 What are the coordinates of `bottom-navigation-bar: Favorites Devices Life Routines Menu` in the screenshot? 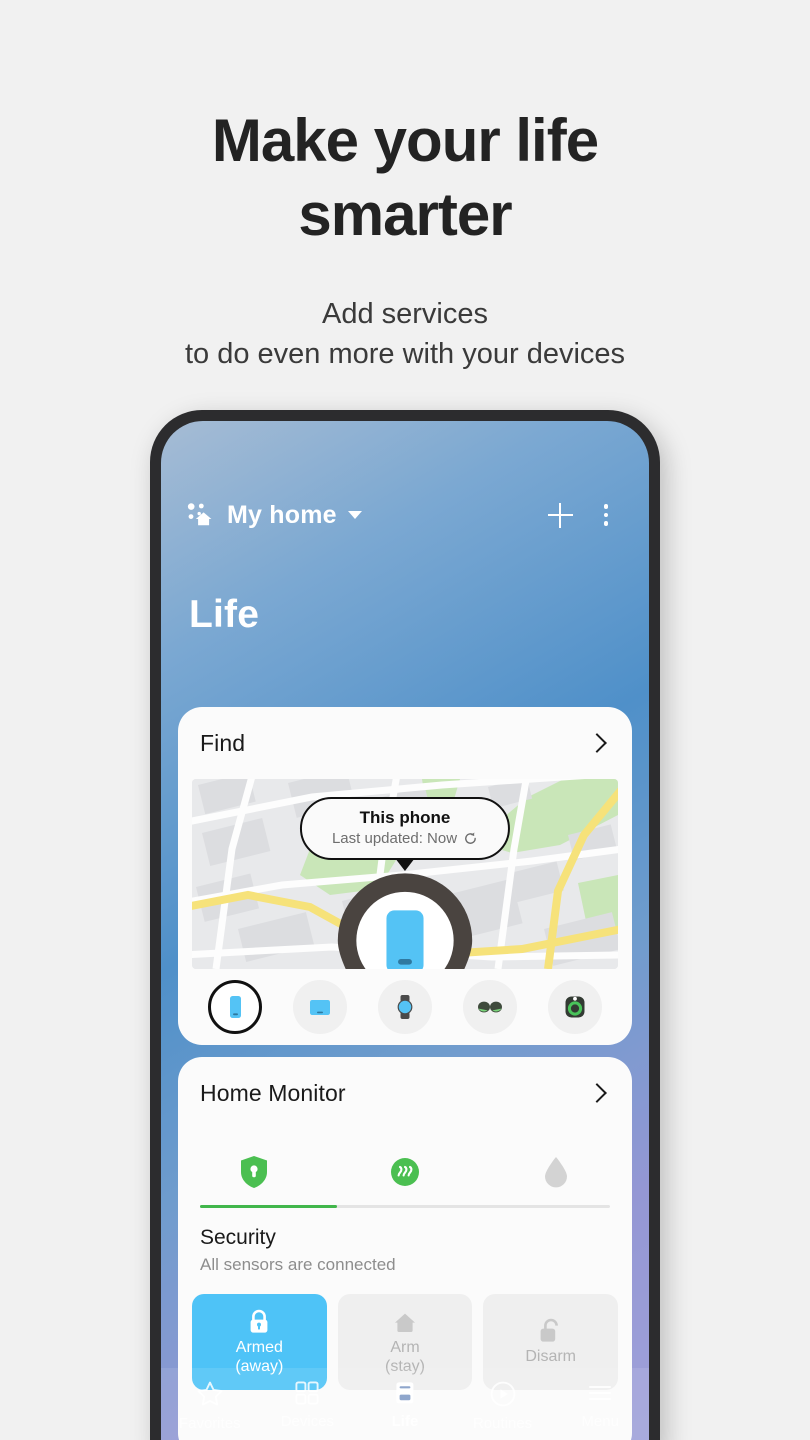 It's located at (405, 1404).